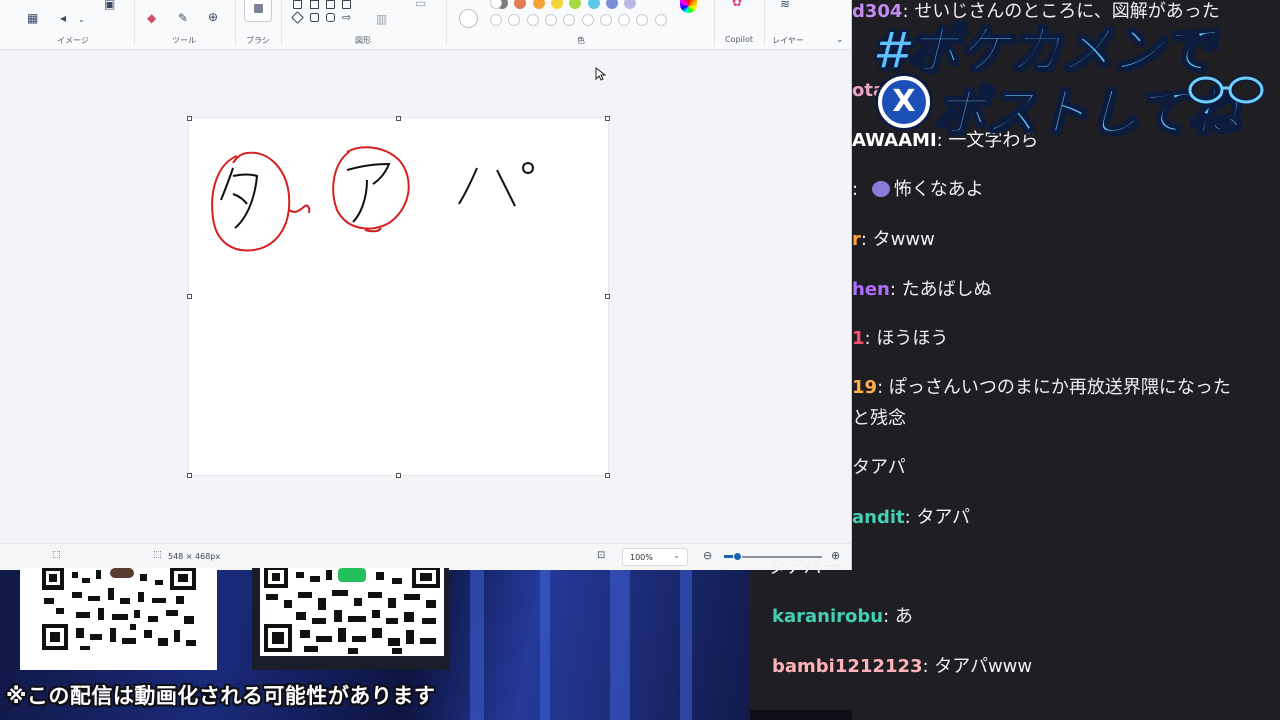 The image size is (1280, 720). I want to click on diamond-shape-icon, so click(297, 17).